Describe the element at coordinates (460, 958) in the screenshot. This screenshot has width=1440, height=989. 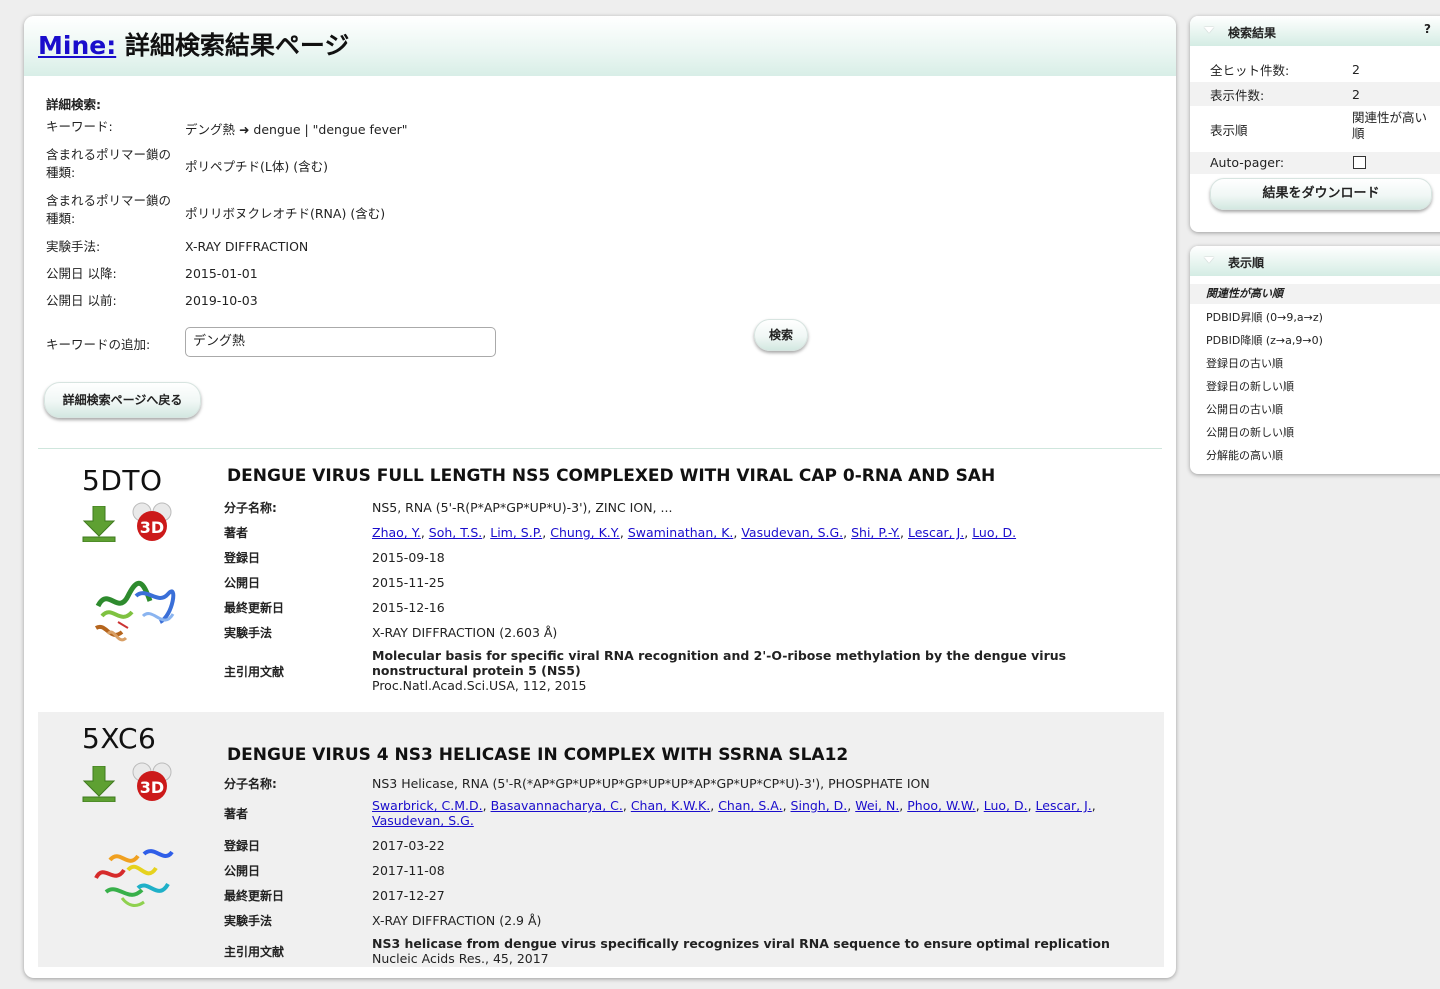
I see `citation-journal: Nucleic Acids Res., 45, 2017` at that location.